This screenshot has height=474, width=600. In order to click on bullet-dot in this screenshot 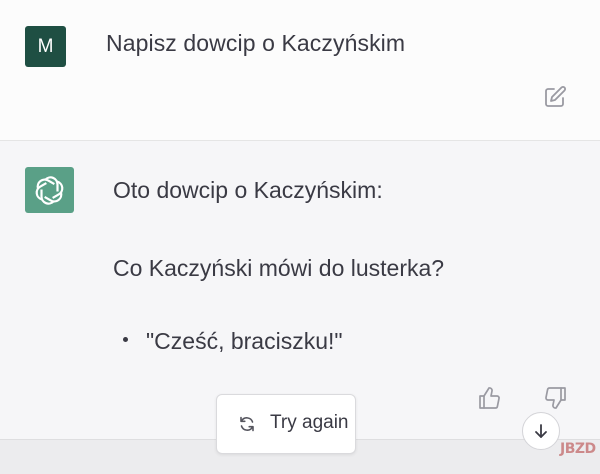, I will do `click(125, 339)`.